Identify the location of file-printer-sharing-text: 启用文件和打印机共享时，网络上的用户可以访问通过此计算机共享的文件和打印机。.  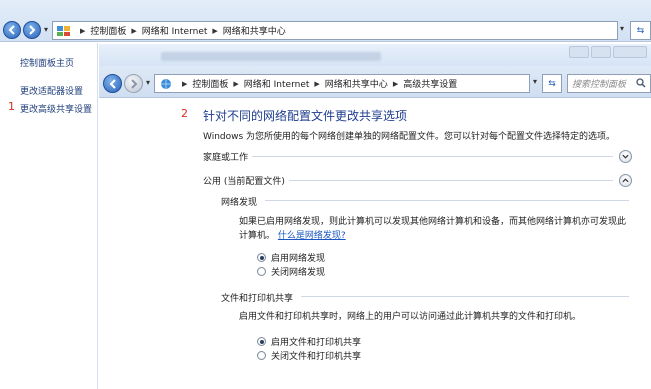
(410, 317).